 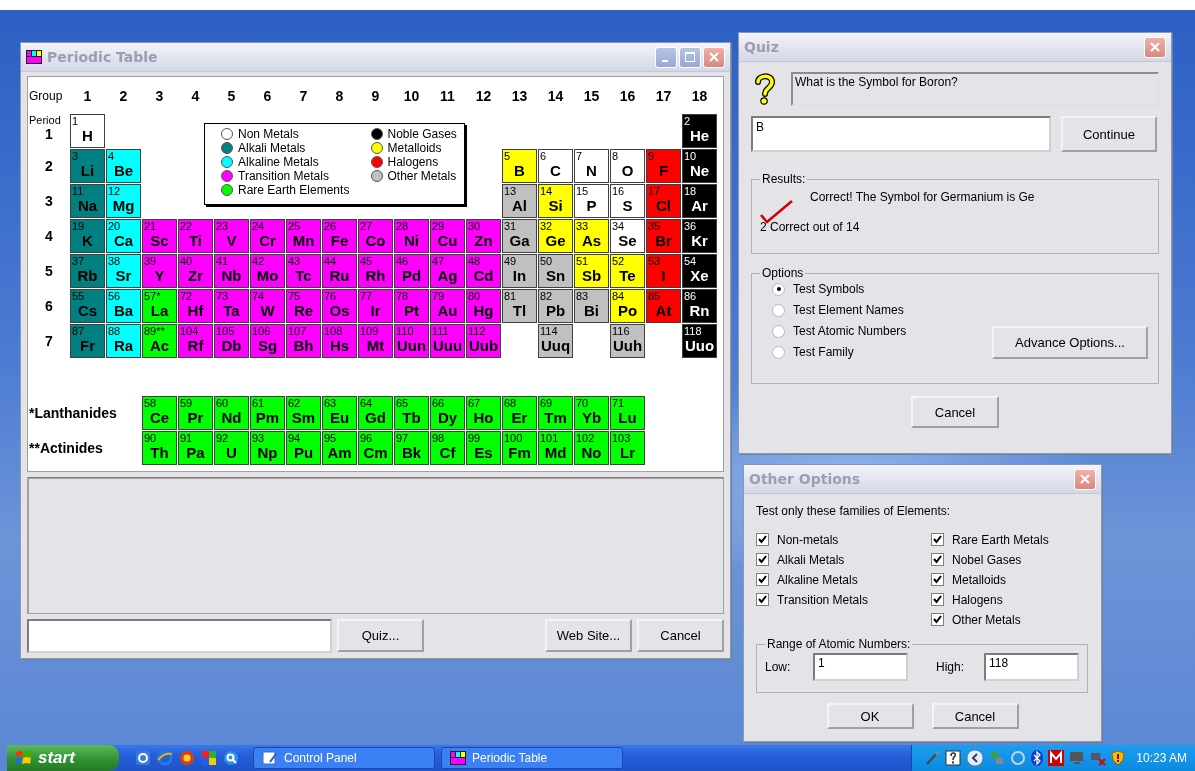 I want to click on element-tile: 38 Sr, so click(x=123, y=271).